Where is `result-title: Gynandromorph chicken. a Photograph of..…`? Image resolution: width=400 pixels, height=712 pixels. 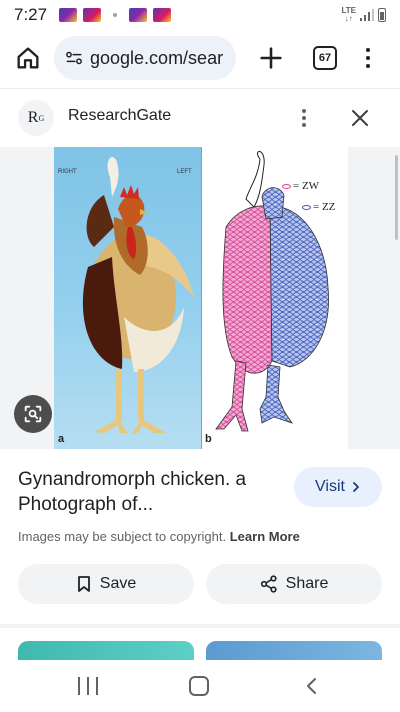
result-title: Gynandromorph chicken. a Photograph of..… is located at coordinates (150, 492).